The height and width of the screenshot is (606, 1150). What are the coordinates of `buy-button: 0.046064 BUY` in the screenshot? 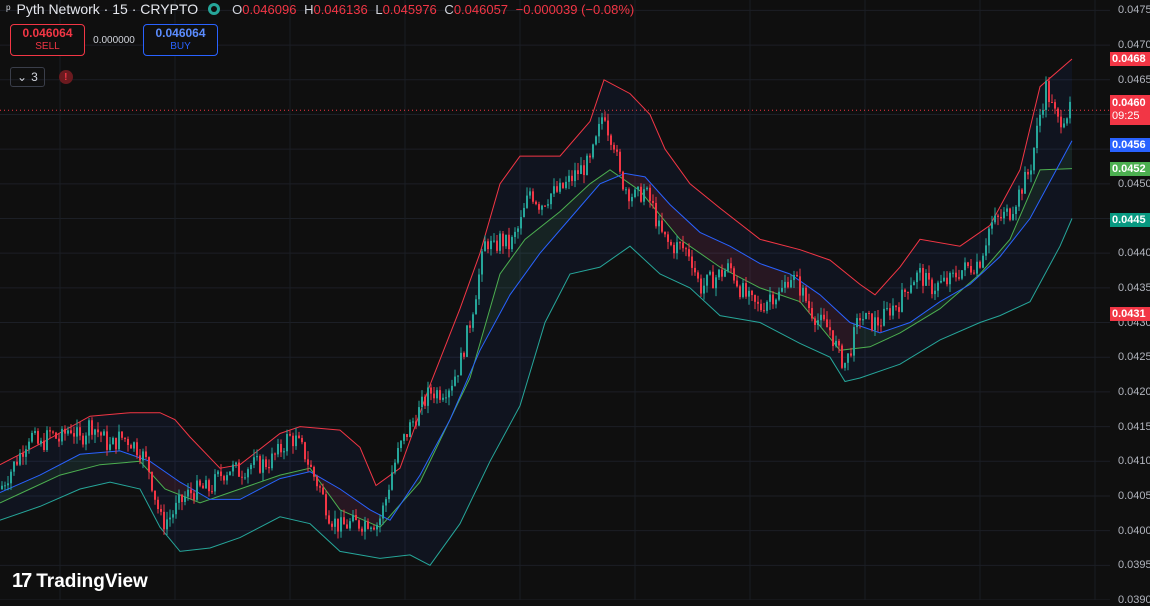 It's located at (180, 40).